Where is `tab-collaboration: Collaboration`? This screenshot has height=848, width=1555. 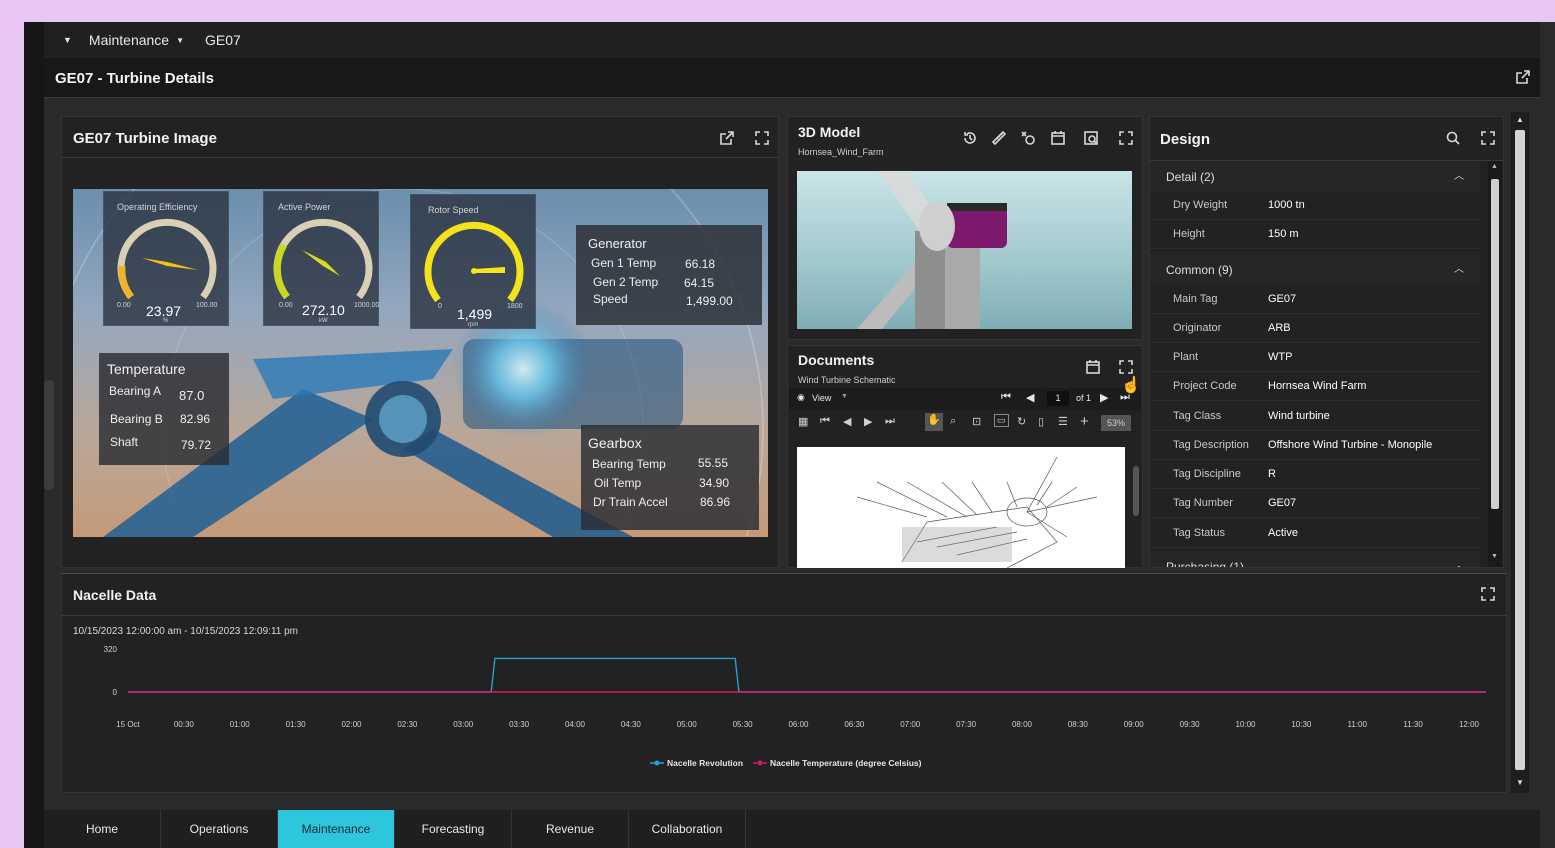 tab-collaboration: Collaboration is located at coordinates (687, 829).